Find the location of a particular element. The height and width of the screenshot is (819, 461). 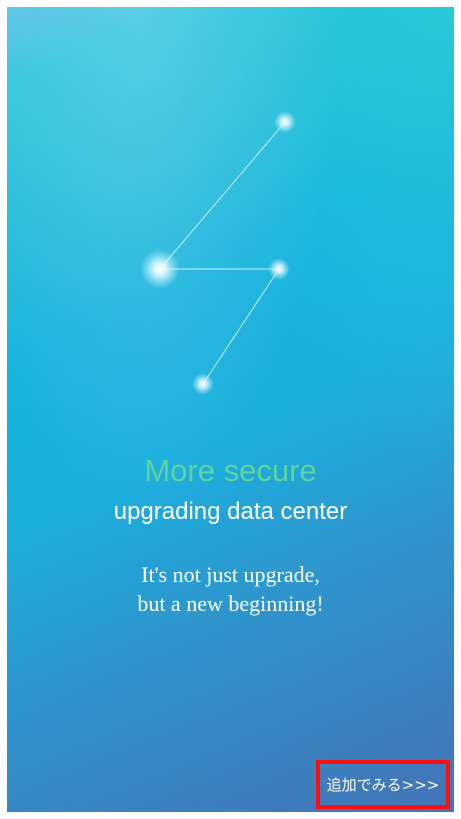

headline-subtitle: upgrading data center is located at coordinates (230, 511).